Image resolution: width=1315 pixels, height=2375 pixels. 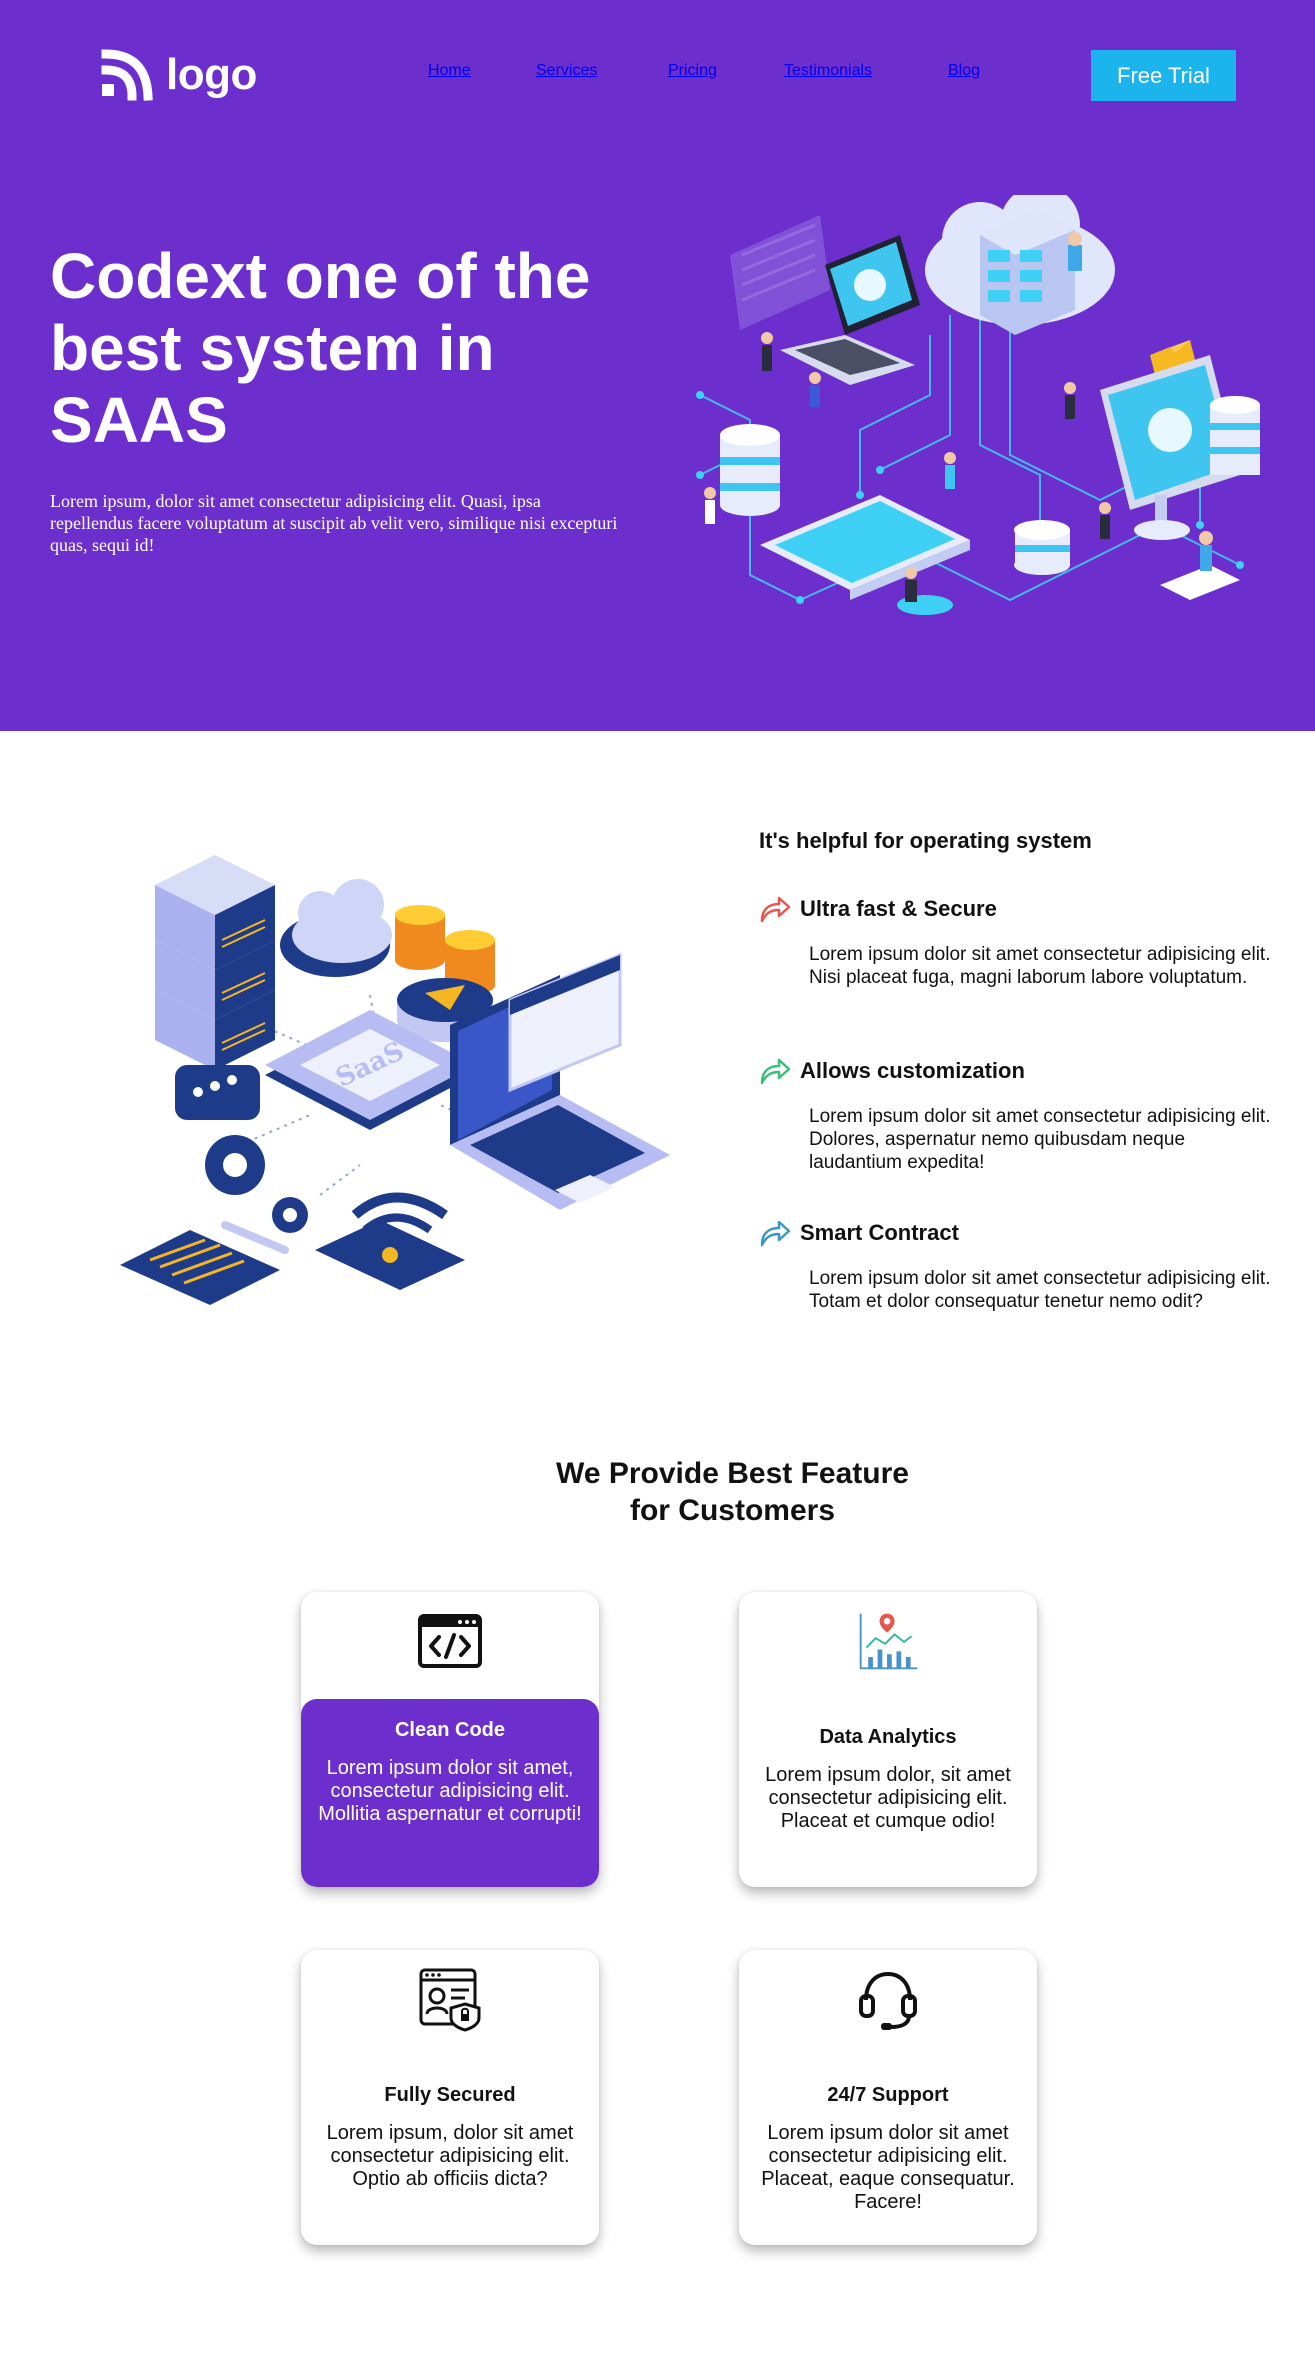 I want to click on features-title-line: for Customers, so click(x=732, y=1510).